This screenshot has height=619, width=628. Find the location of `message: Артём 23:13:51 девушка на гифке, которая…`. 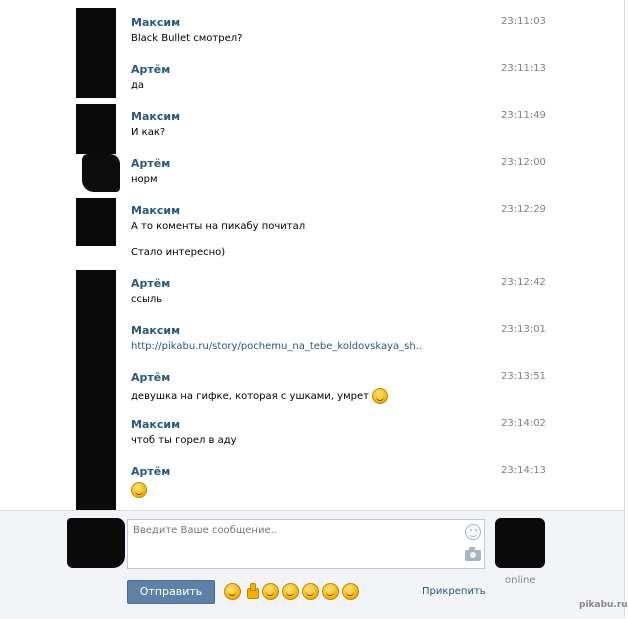

message: Артём 23:13:51 девушка на гифке, которая… is located at coordinates (322, 391).